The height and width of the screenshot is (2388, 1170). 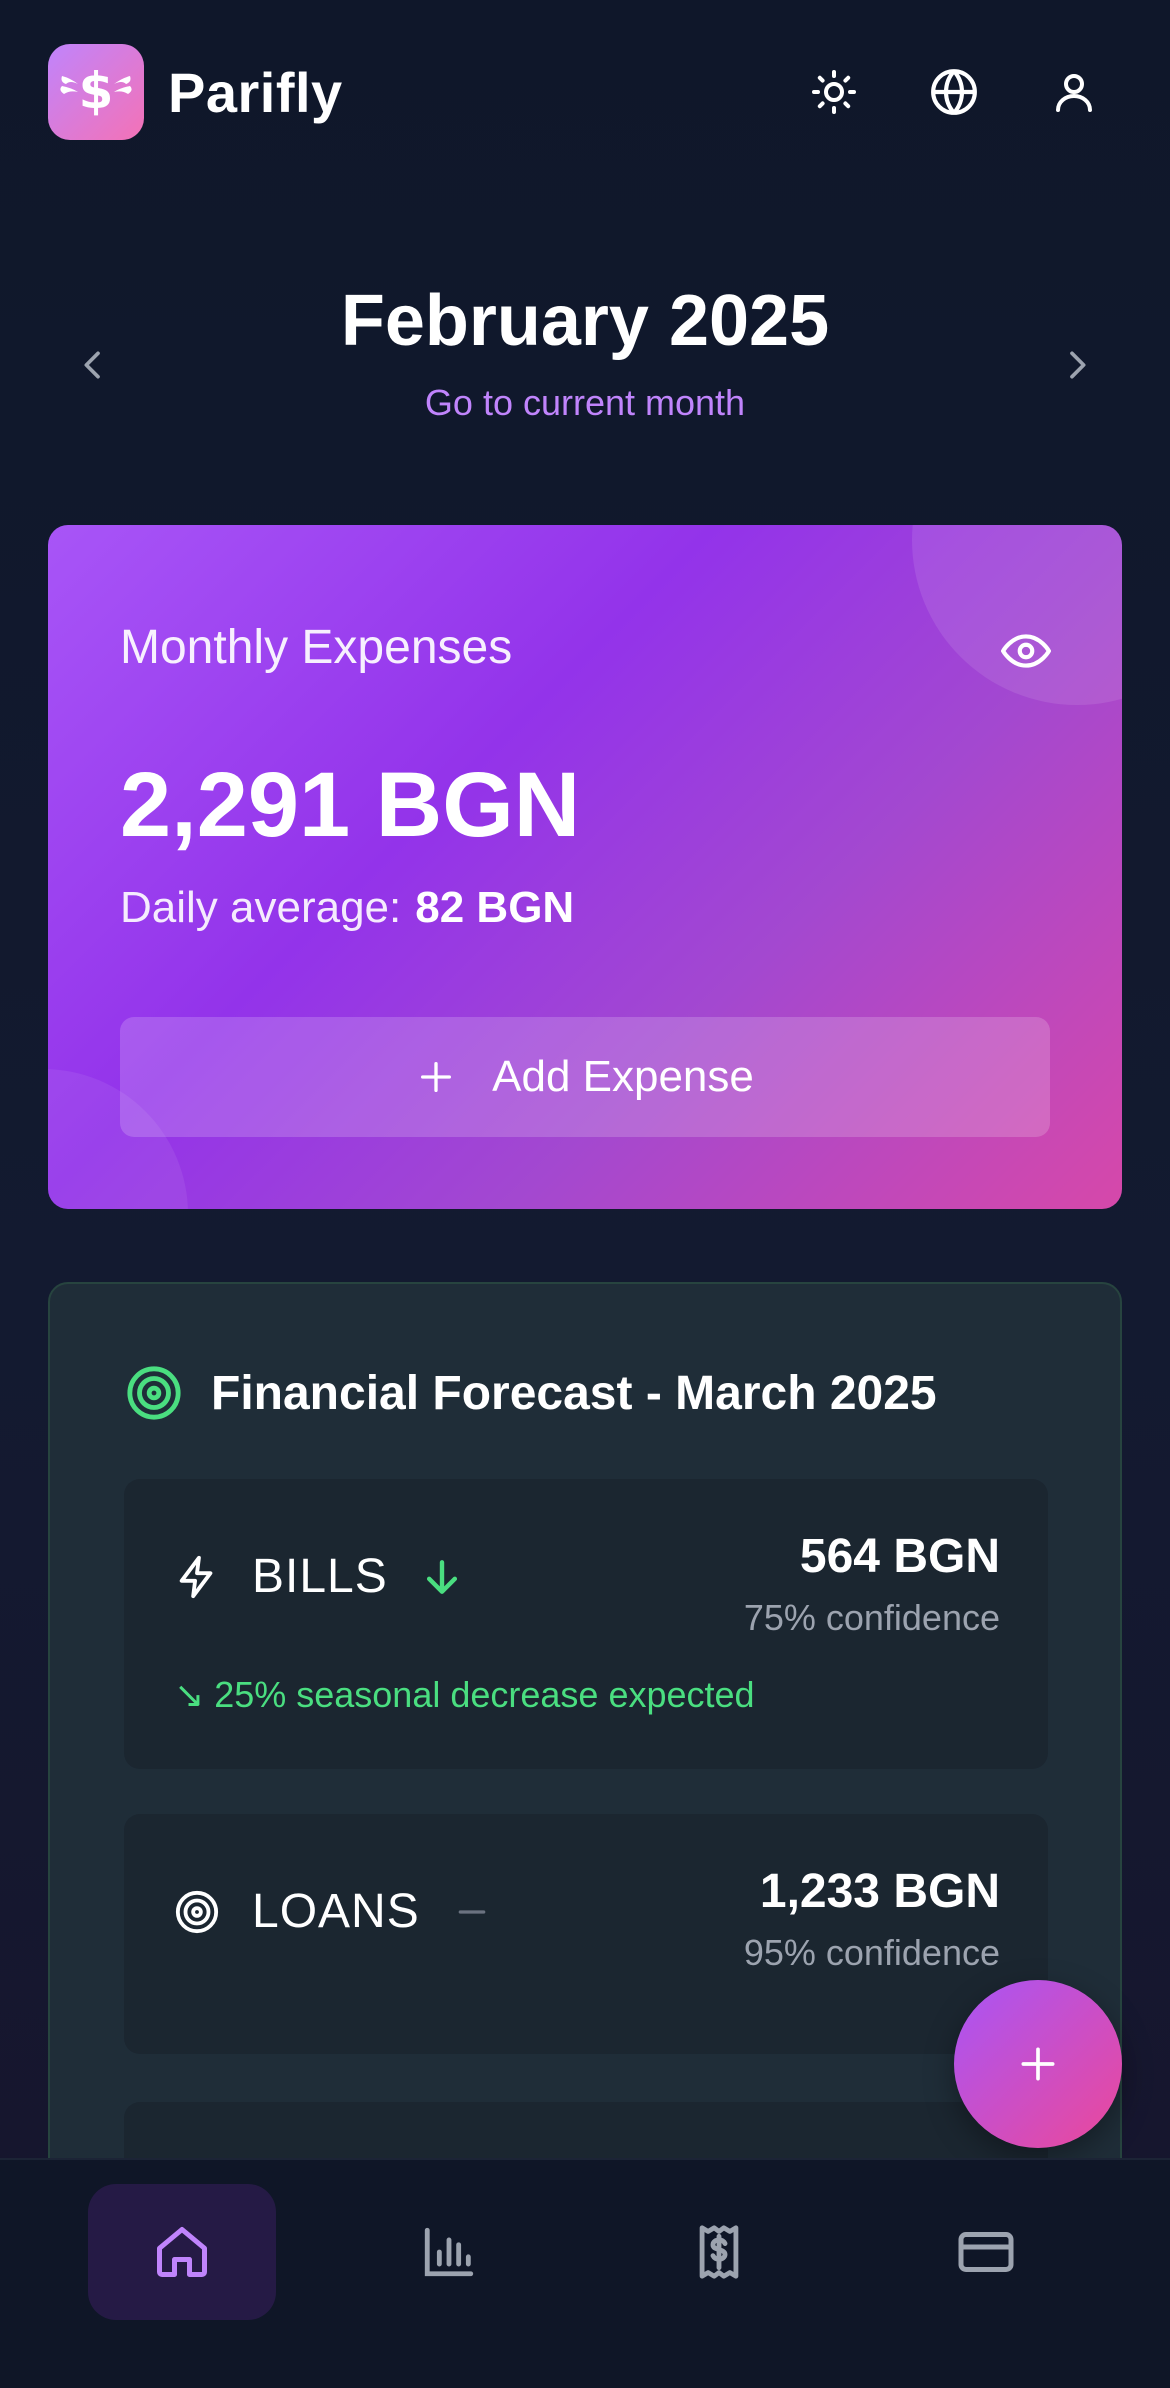 I want to click on next-month-button, so click(x=1077, y=365).